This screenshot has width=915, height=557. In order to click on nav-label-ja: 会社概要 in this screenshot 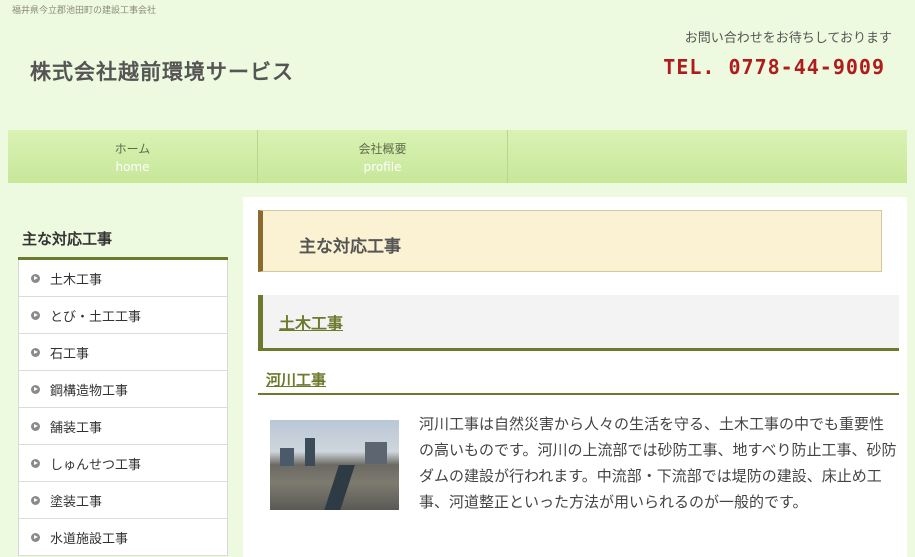, I will do `click(382, 148)`.